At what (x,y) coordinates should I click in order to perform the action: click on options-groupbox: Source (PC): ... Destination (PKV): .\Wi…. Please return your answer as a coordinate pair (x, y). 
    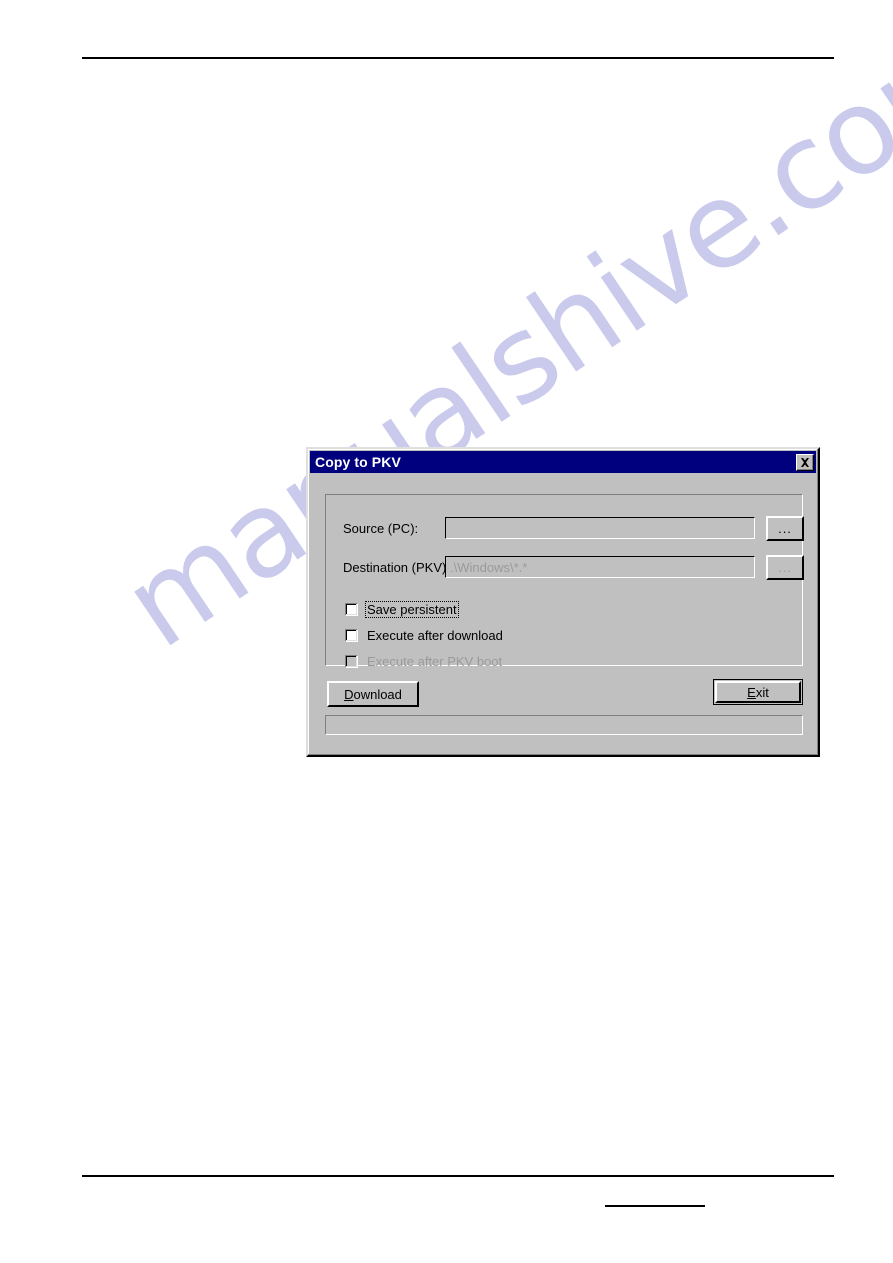
    Looking at the image, I should click on (564, 581).